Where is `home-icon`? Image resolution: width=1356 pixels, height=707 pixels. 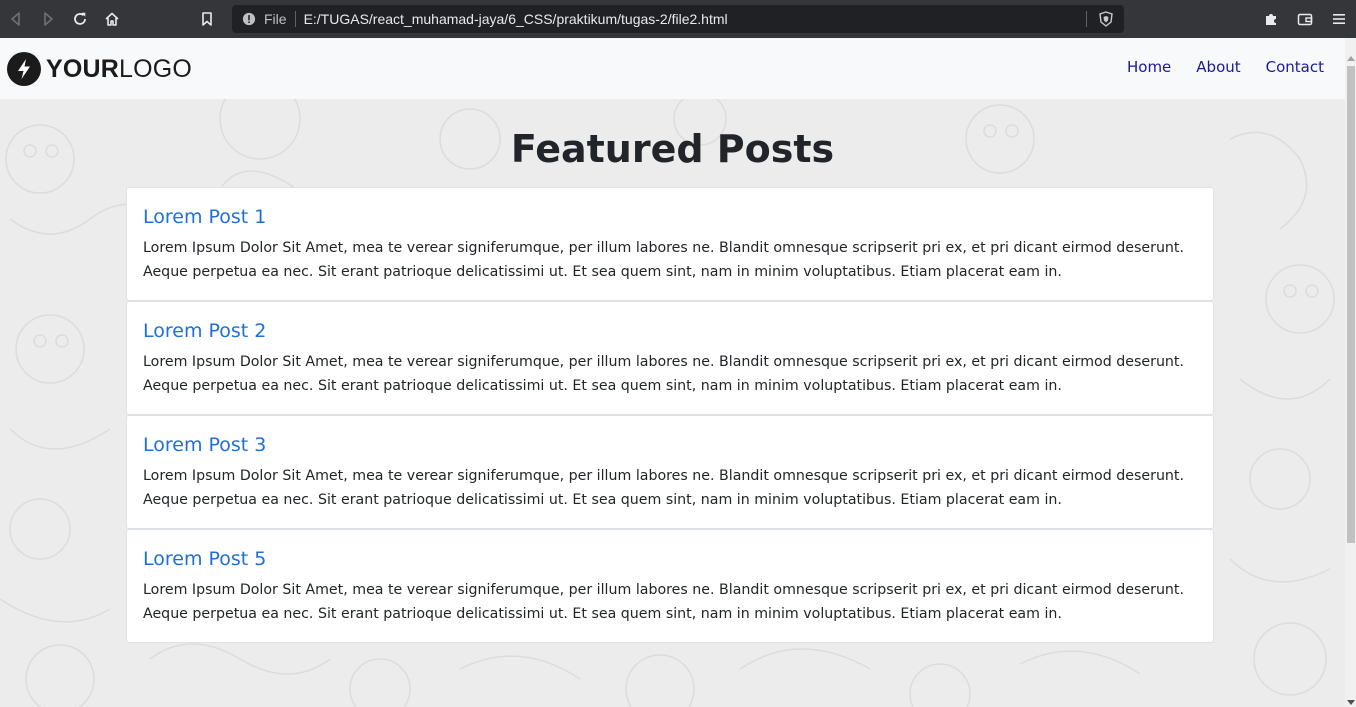 home-icon is located at coordinates (112, 19).